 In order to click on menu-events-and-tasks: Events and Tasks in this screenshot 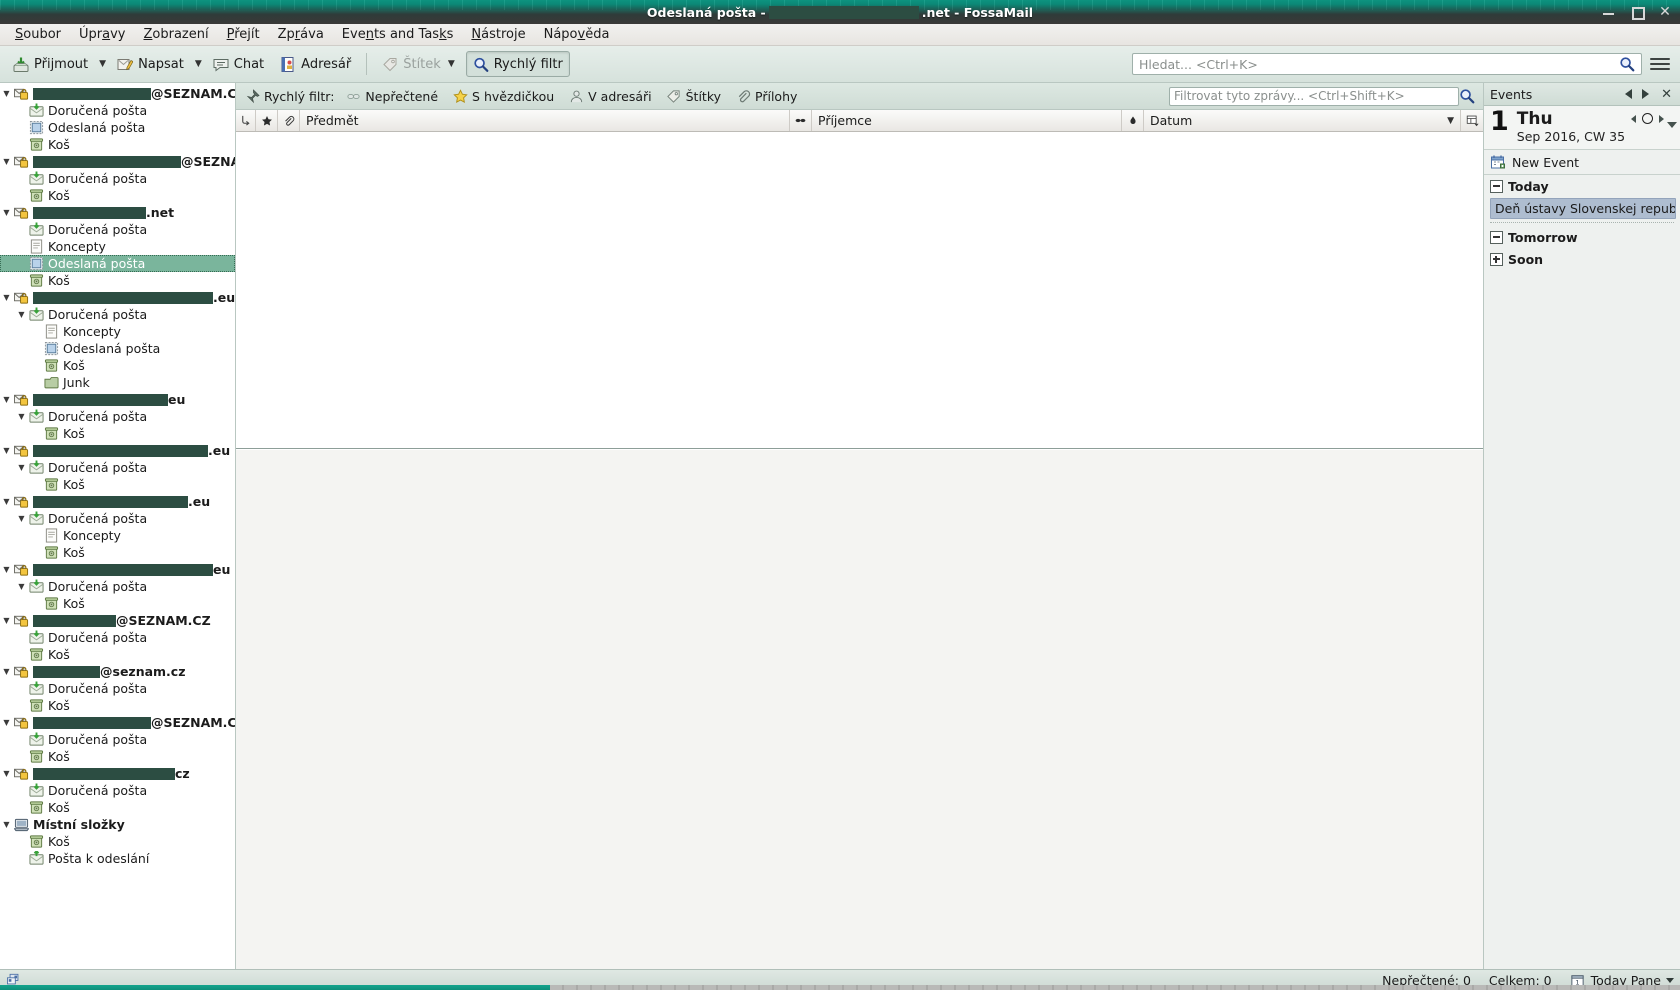, I will do `click(398, 34)`.